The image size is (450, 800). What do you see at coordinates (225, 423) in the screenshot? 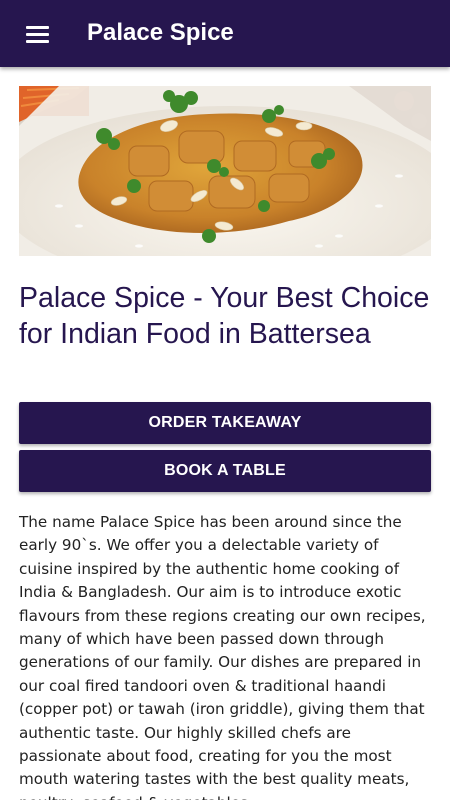
I see `order-takeaway-button: ORDER TAKEAWAY` at bounding box center [225, 423].